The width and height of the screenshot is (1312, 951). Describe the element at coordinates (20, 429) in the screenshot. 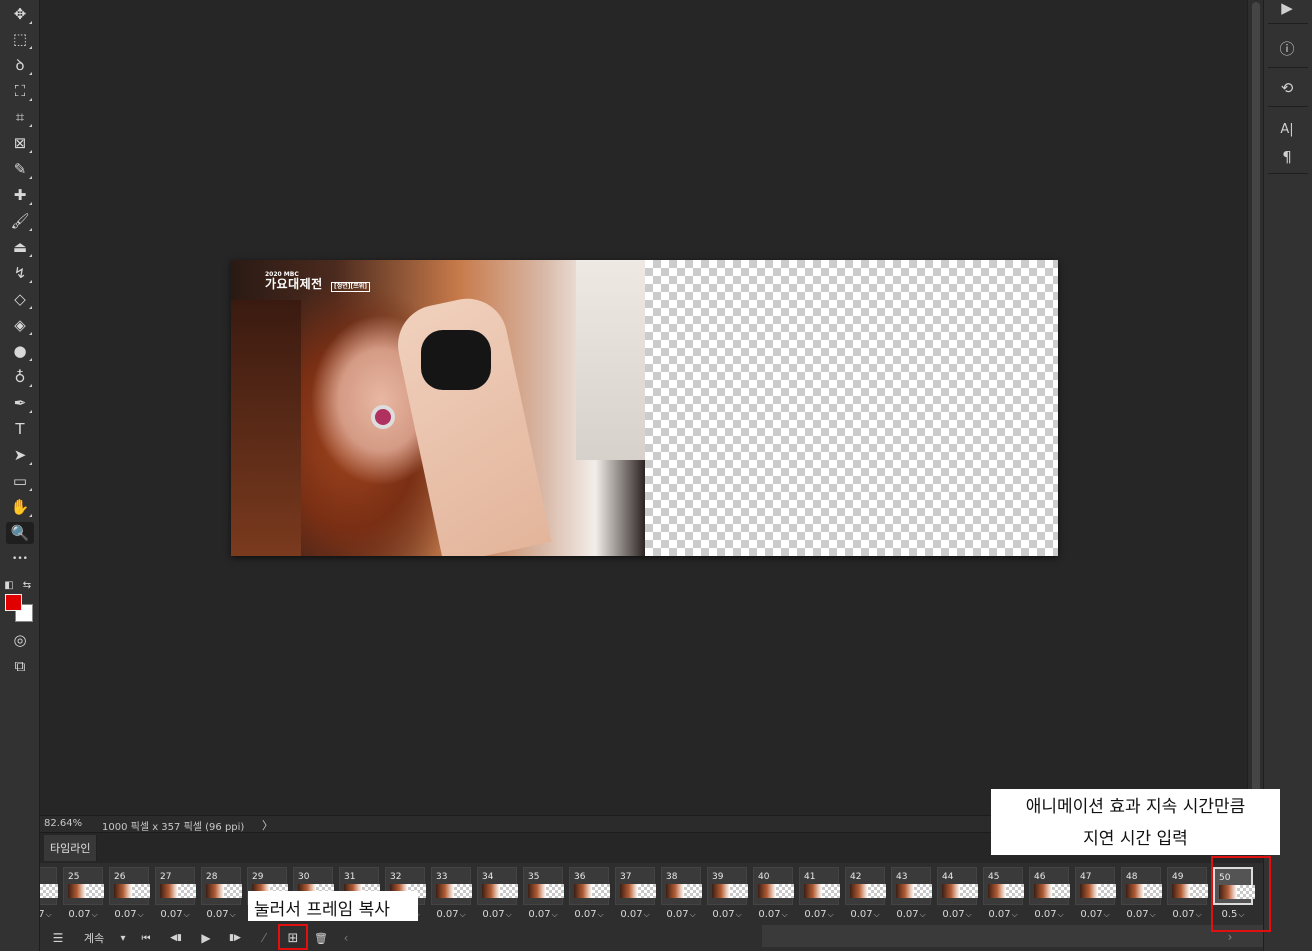

I see `type-icon: T` at that location.